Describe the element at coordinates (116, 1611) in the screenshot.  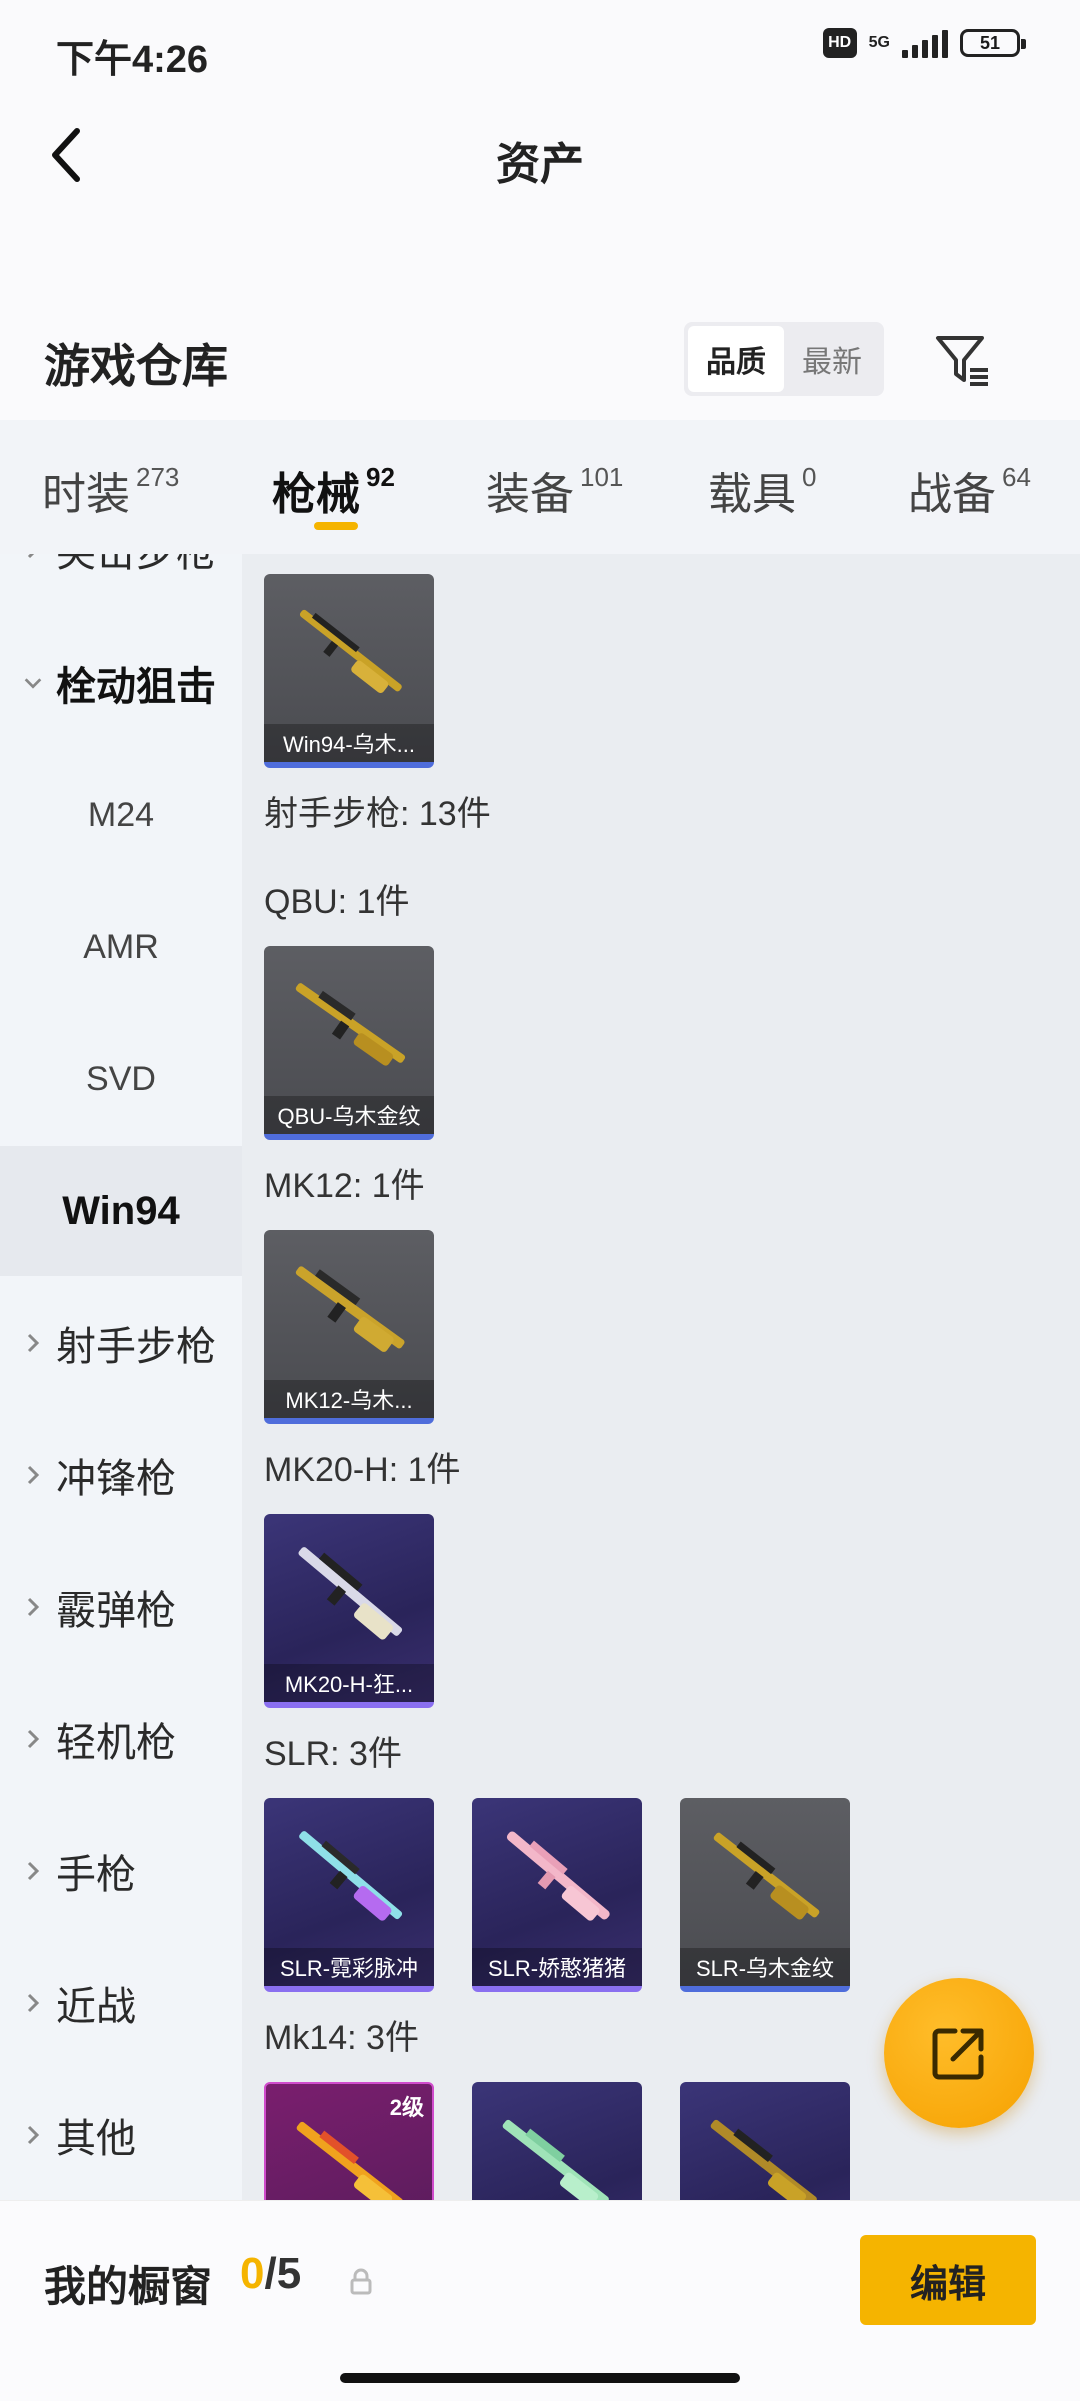
I see `sidebar-item-label: 霰弹枪` at that location.